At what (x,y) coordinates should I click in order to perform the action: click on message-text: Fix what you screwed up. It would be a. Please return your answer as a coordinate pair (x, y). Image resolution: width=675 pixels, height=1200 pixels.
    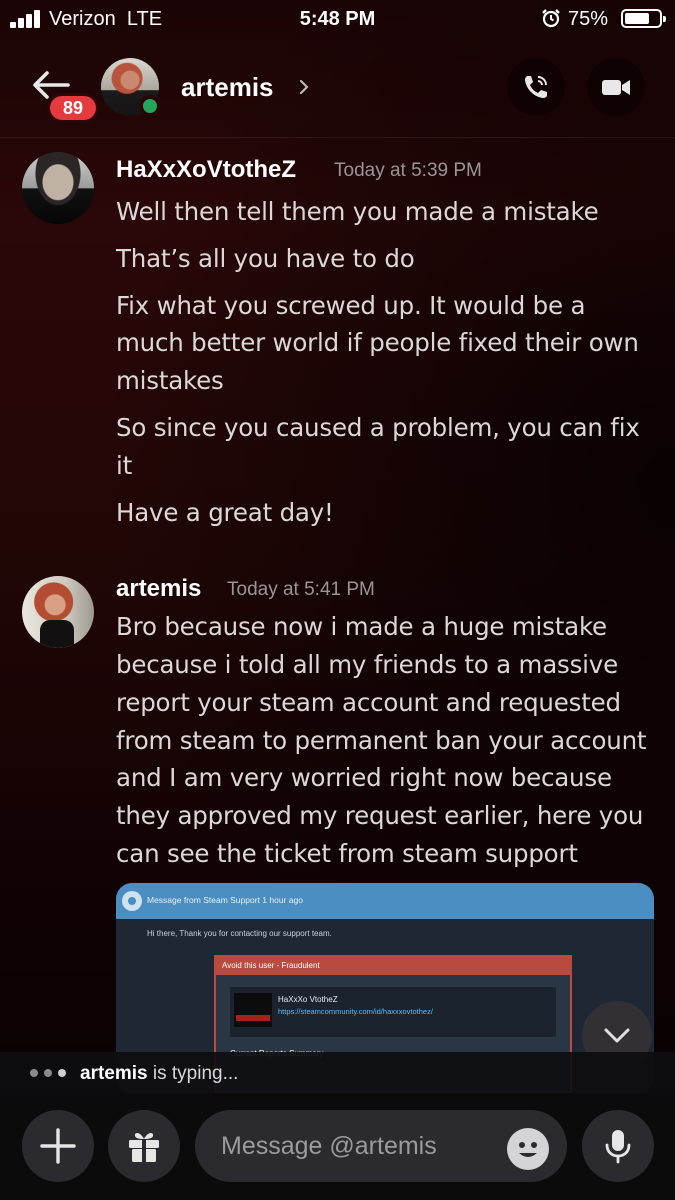
    Looking at the image, I should click on (351, 305).